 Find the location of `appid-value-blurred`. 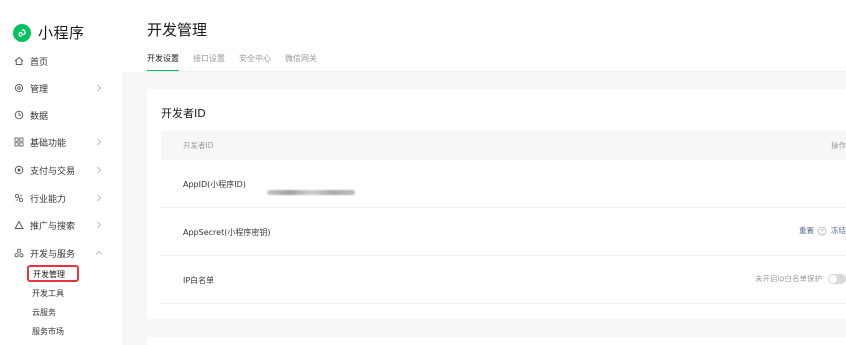

appid-value-blurred is located at coordinates (311, 187).